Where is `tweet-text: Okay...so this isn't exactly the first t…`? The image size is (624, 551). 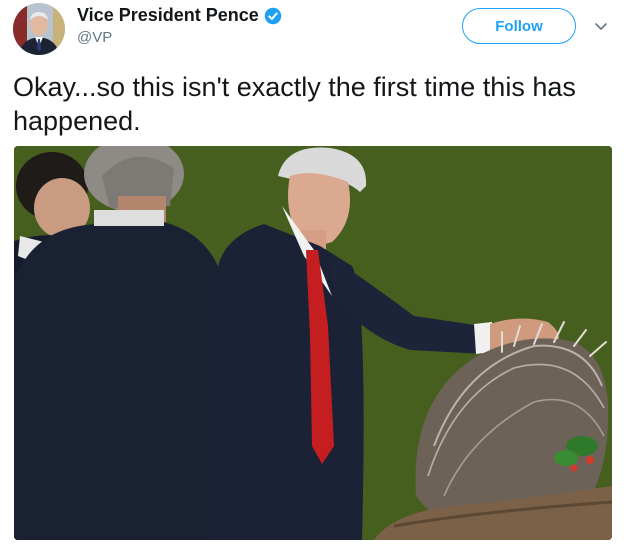 tweet-text: Okay...so this isn't exactly the first t… is located at coordinates (294, 104).